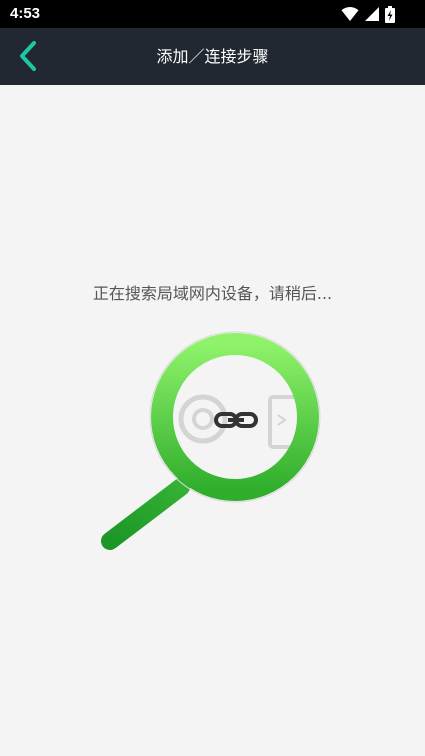 The width and height of the screenshot is (425, 756). I want to click on link-chain-icon, so click(236, 420).